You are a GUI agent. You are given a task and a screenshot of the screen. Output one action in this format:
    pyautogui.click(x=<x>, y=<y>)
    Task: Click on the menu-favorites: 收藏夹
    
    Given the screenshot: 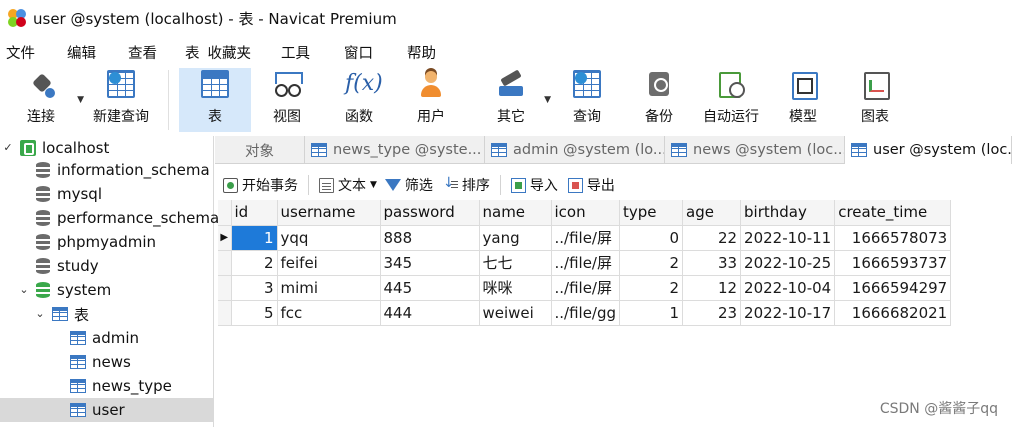 What is the action you would take?
    pyautogui.click(x=230, y=52)
    